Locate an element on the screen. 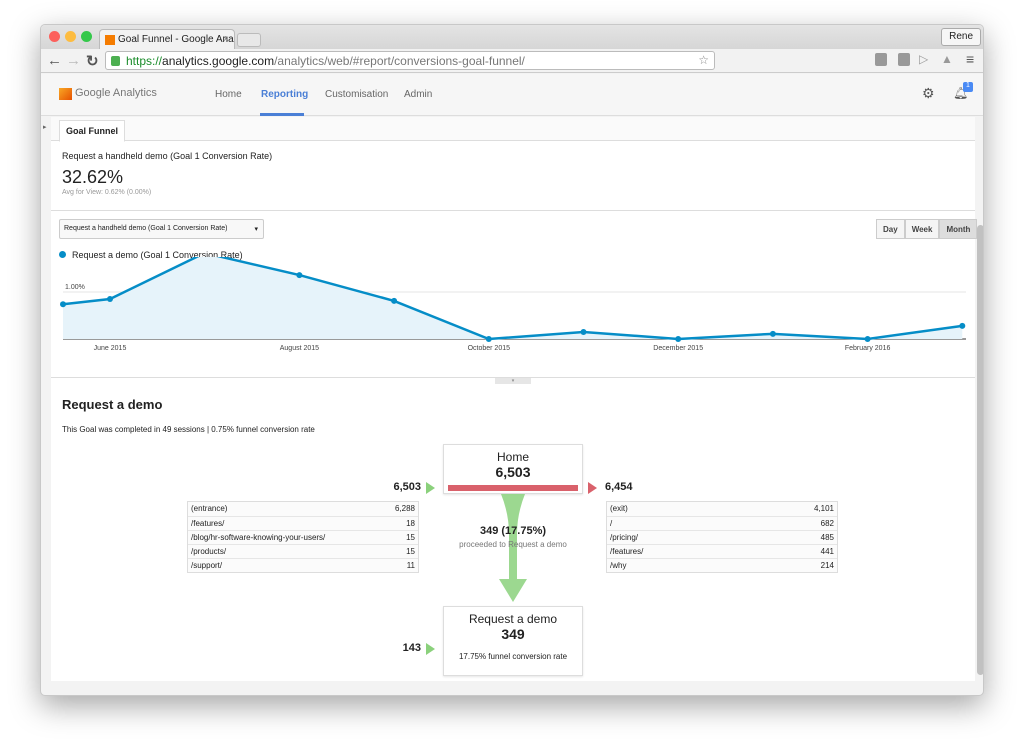  table-row: (entrance) 6,288 is located at coordinates (303, 509).